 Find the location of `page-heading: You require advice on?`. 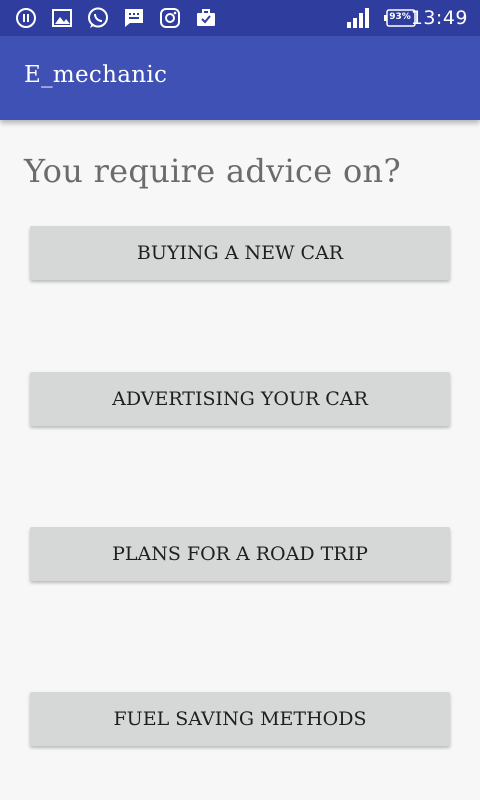

page-heading: You require advice on? is located at coordinates (212, 171).